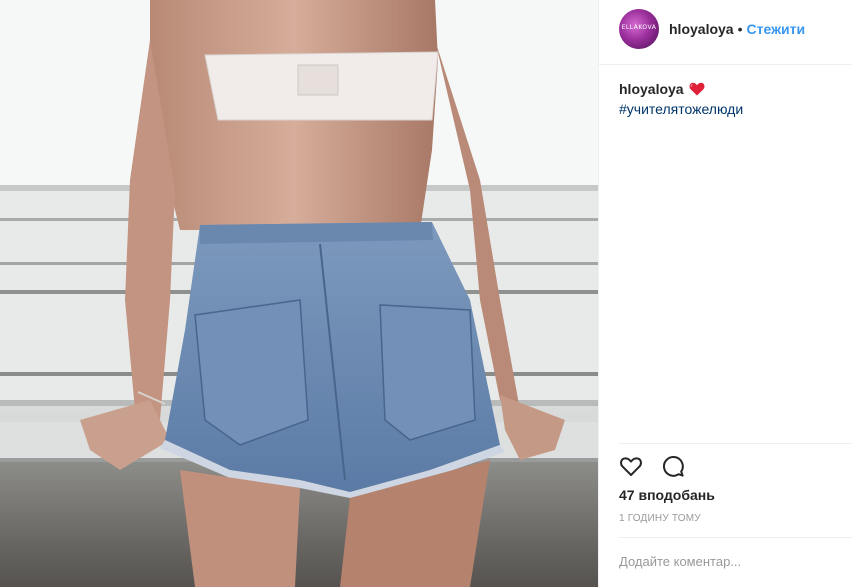 This screenshot has height=587, width=852. What do you see at coordinates (701, 29) in the screenshot?
I see `username-link: hloyaloya` at bounding box center [701, 29].